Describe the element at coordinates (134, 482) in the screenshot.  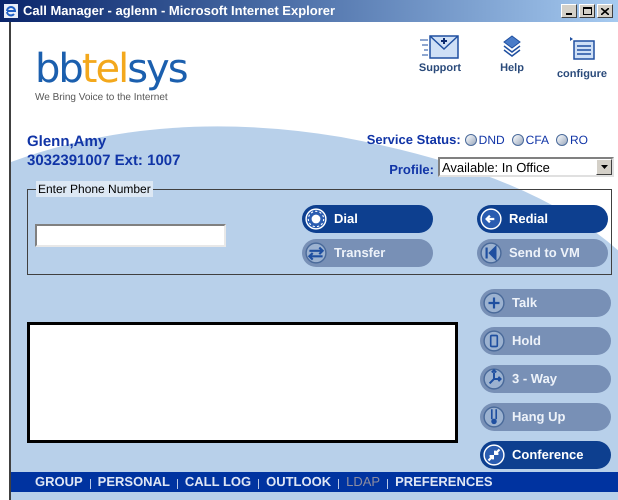
I see `nav-link: PERSONAL` at that location.